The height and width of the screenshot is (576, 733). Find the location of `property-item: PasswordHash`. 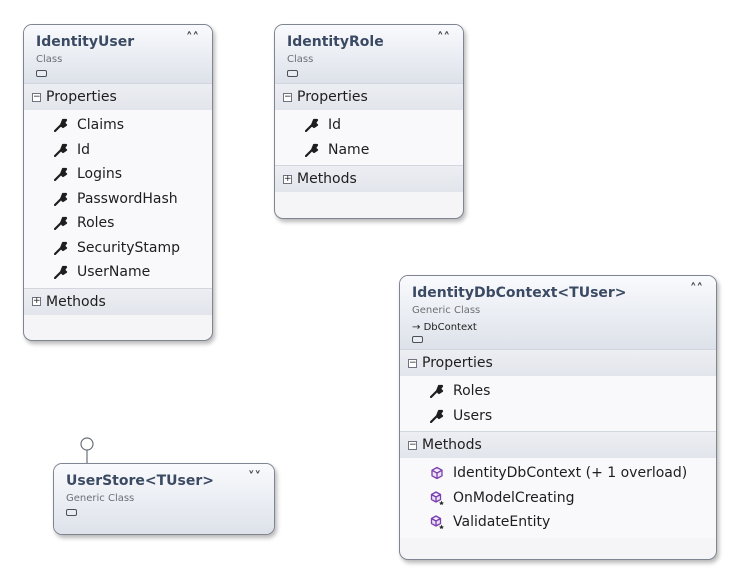

property-item: PasswordHash is located at coordinates (118, 198).